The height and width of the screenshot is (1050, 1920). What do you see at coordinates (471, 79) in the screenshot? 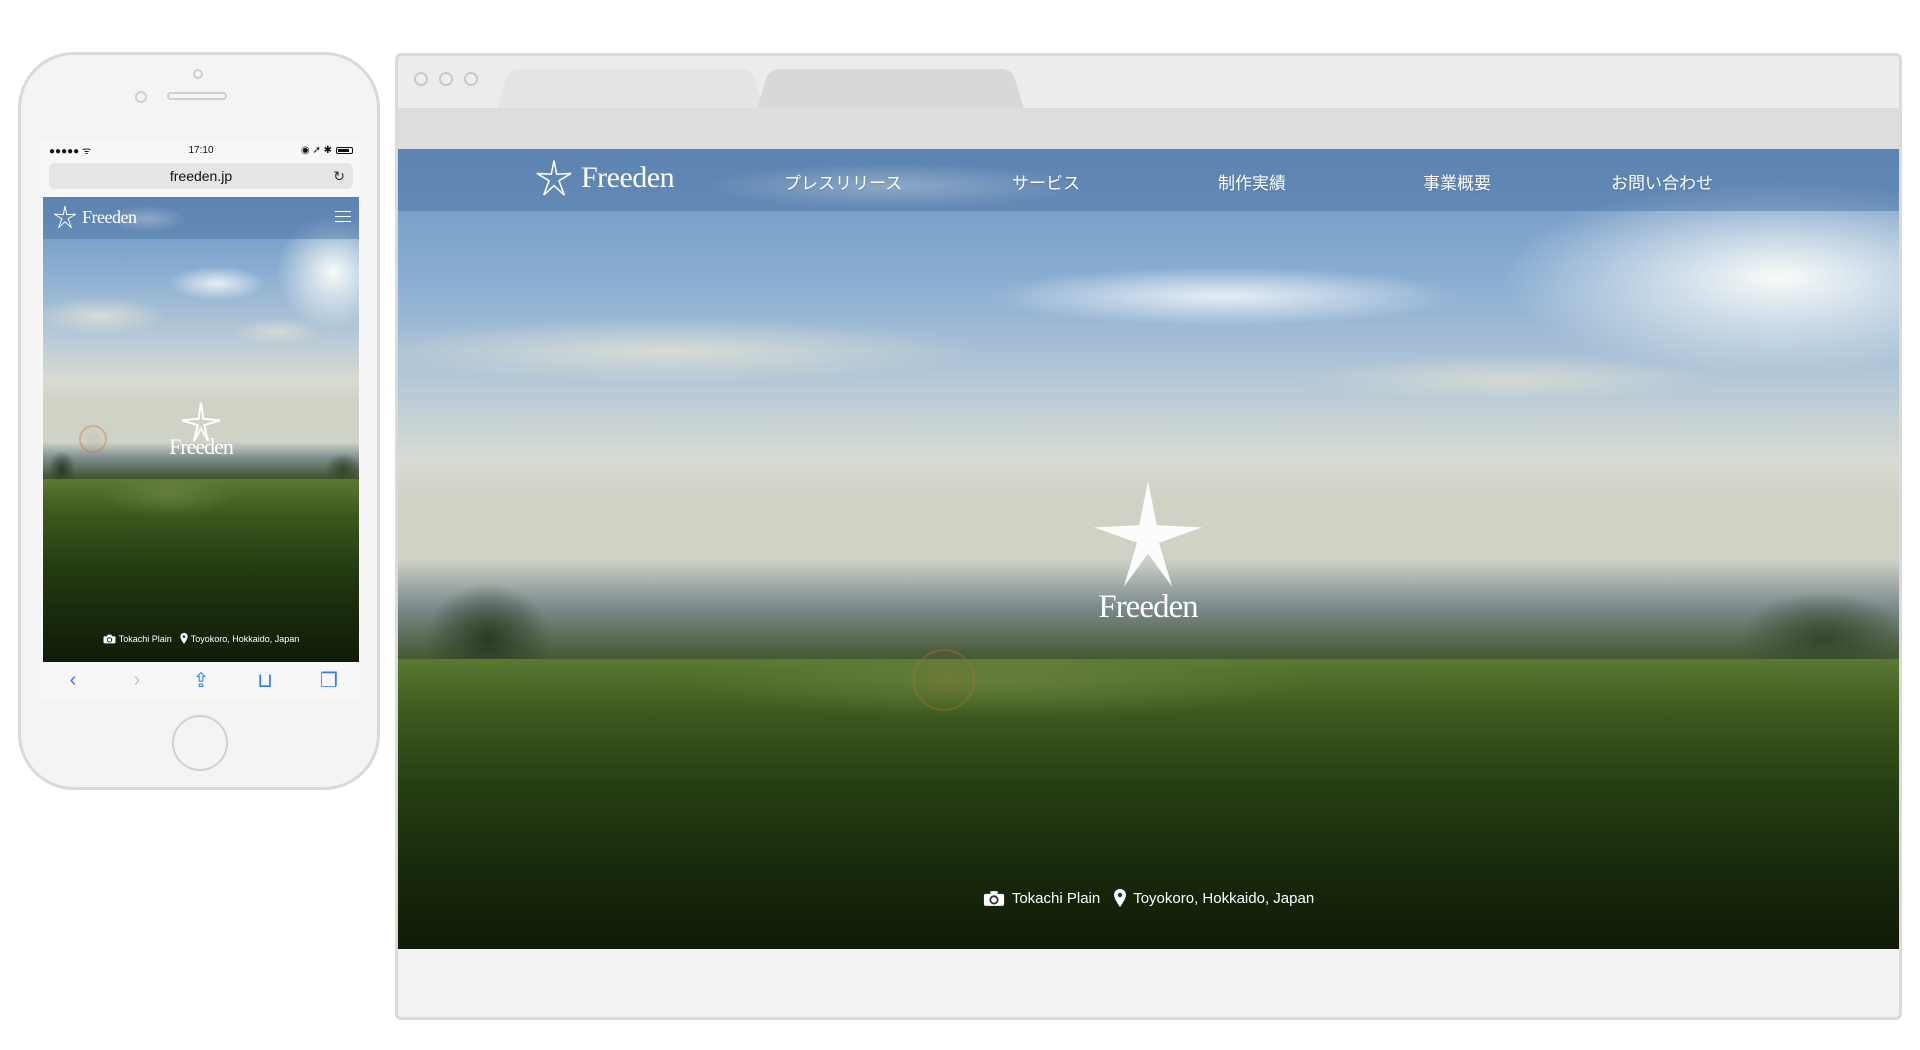
I see `maximize-button` at bounding box center [471, 79].